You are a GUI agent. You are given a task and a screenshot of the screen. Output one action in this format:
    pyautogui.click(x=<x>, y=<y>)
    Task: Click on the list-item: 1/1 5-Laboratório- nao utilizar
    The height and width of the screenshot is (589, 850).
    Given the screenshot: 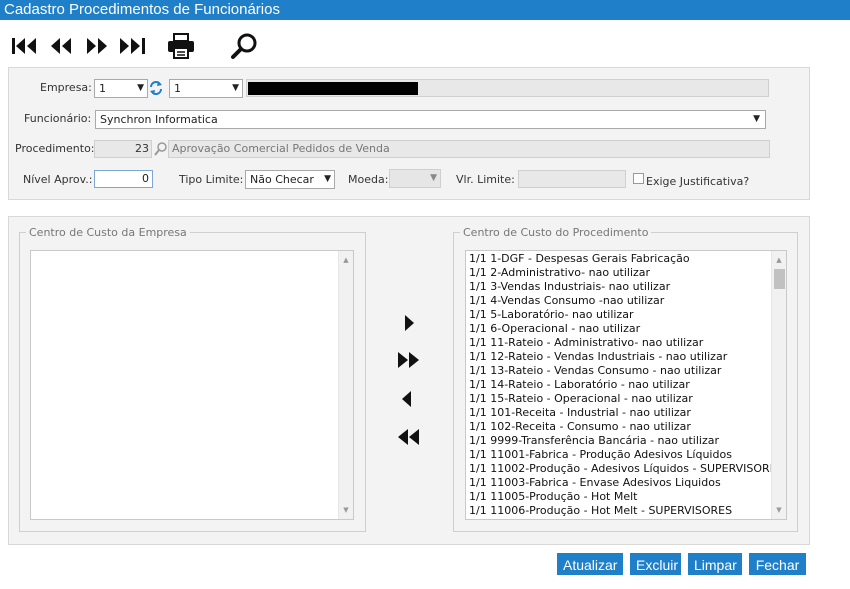 What is the action you would take?
    pyautogui.click(x=618, y=315)
    